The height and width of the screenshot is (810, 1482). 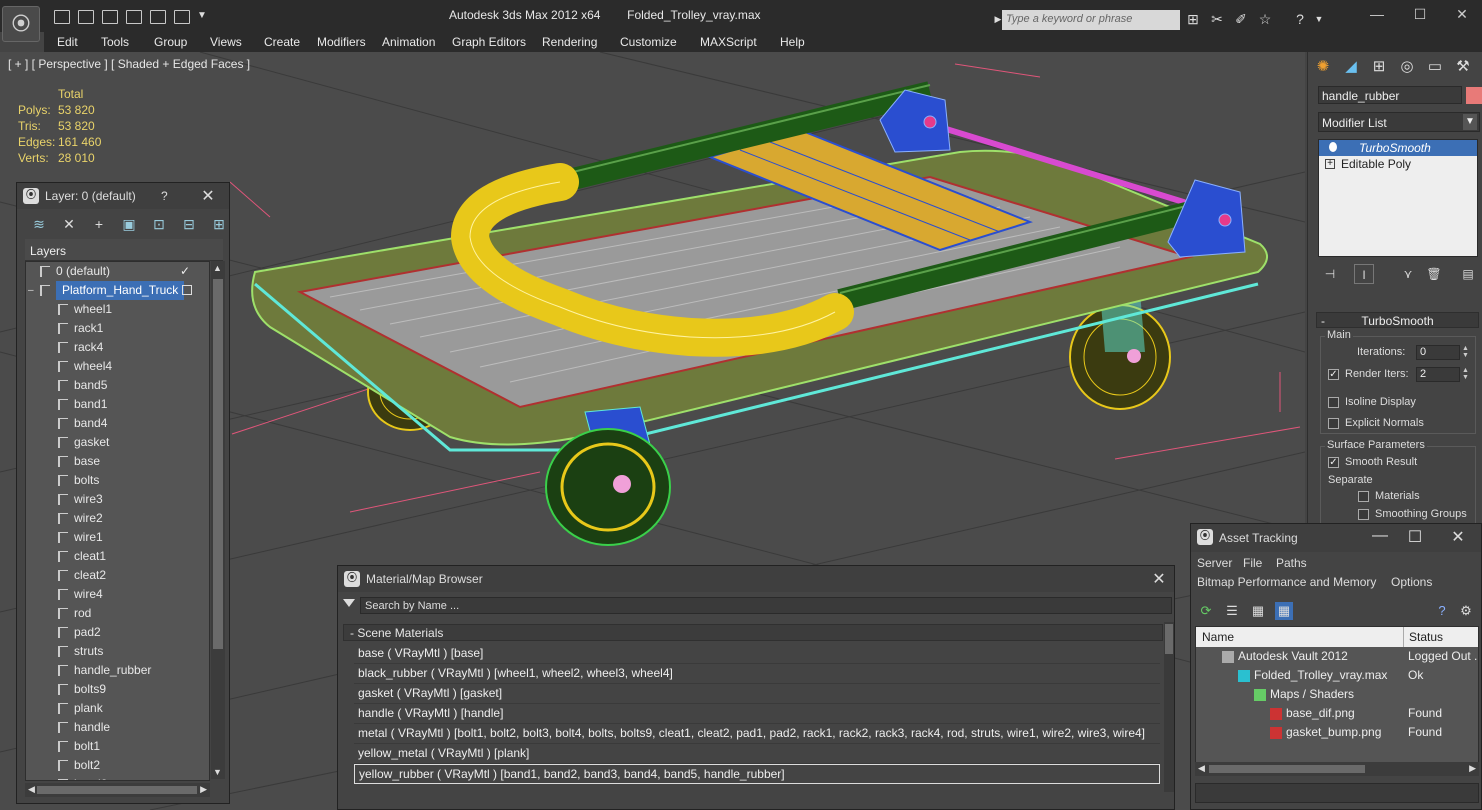 I want to click on layer-row: struts, so click(x=117, y=651).